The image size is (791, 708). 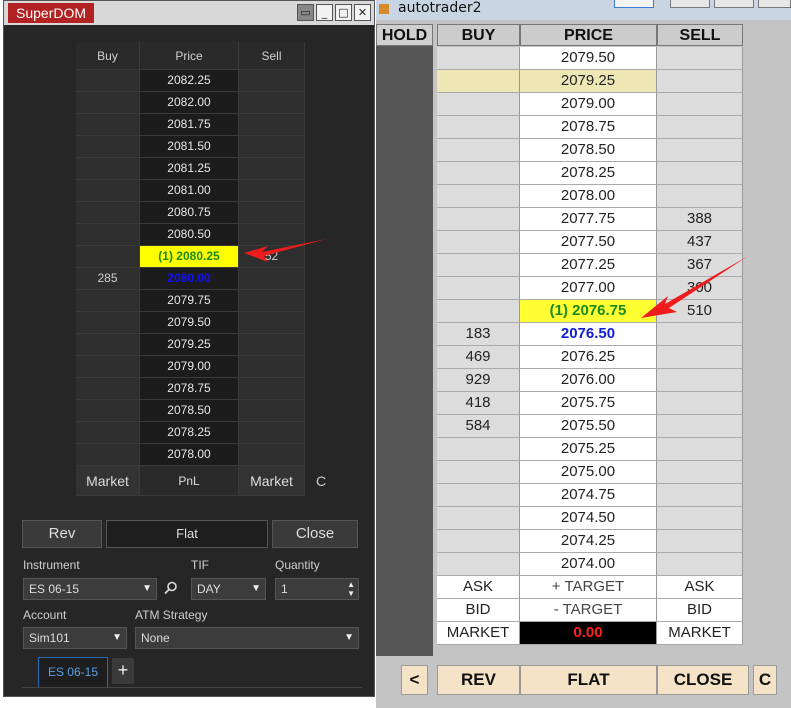 What do you see at coordinates (583, 10) in the screenshot?
I see `autotrader-titlebar: autotrader2` at bounding box center [583, 10].